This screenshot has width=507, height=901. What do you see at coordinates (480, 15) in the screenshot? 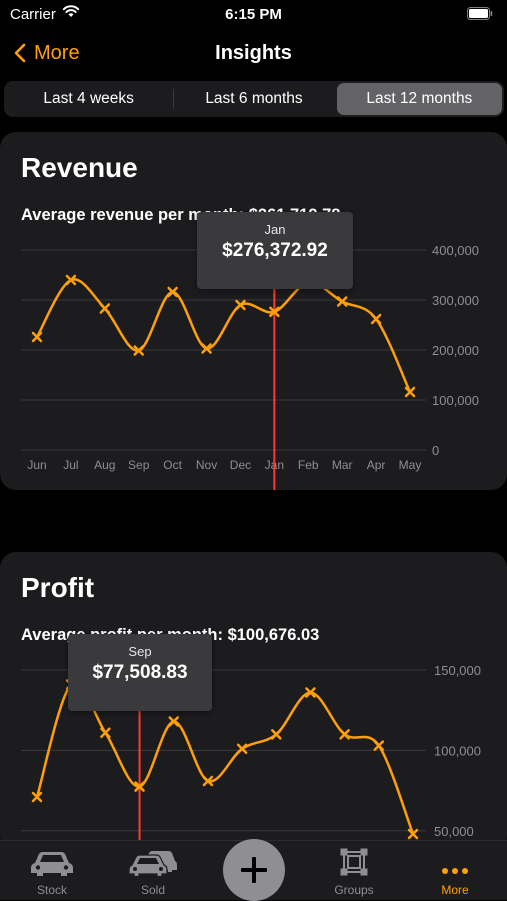
I see `battery-icon` at bounding box center [480, 15].